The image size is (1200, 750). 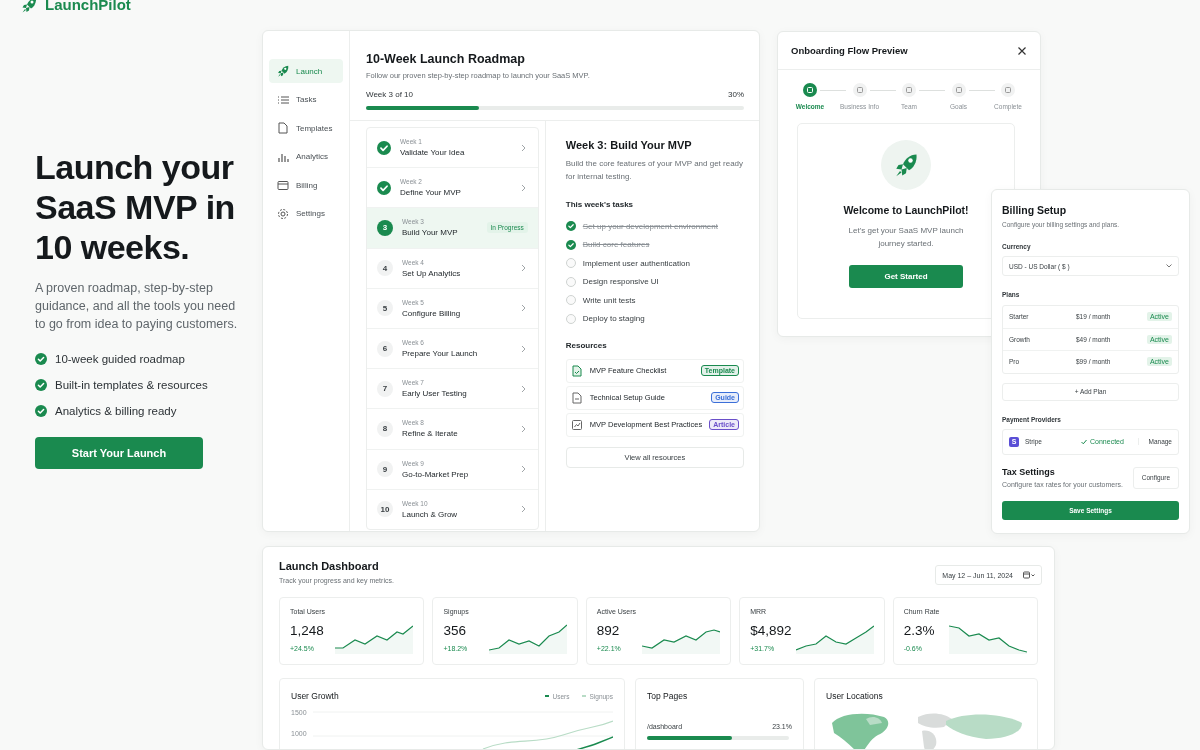 I want to click on welcome-text: Let's get your SaaS MVP launch journey started., so click(x=906, y=237).